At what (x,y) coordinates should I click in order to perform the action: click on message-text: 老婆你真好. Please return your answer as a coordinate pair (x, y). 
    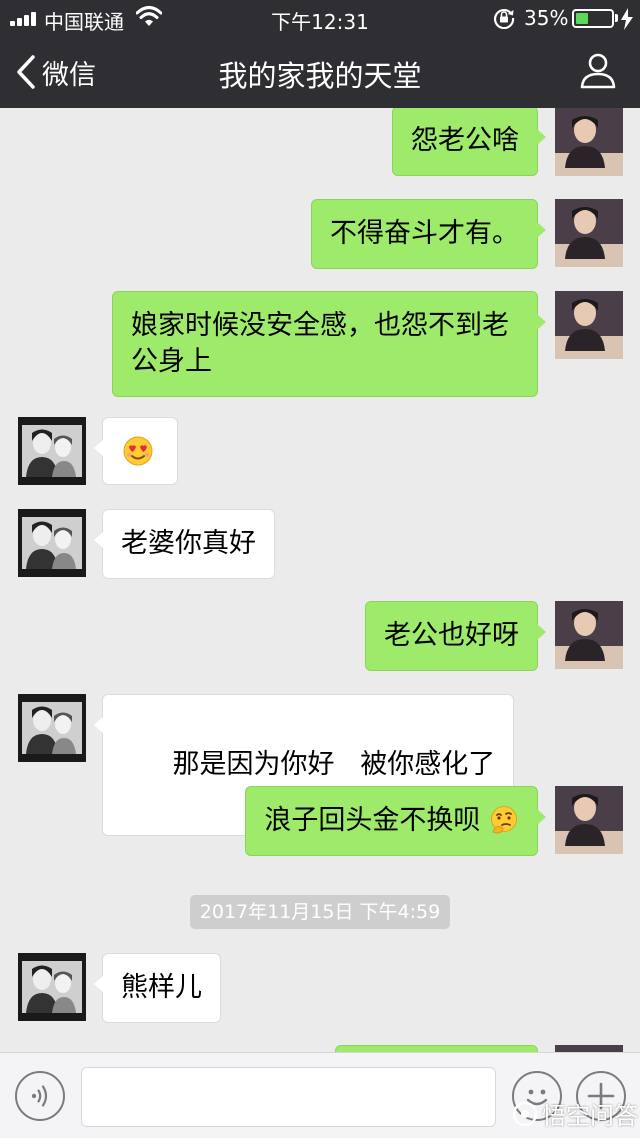
    Looking at the image, I should click on (188, 543).